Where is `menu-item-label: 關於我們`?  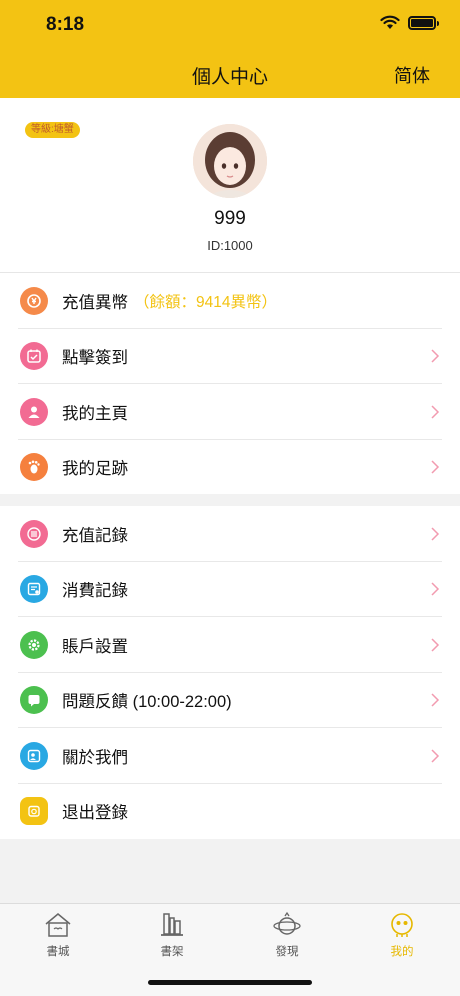 menu-item-label: 關於我們 is located at coordinates (95, 757).